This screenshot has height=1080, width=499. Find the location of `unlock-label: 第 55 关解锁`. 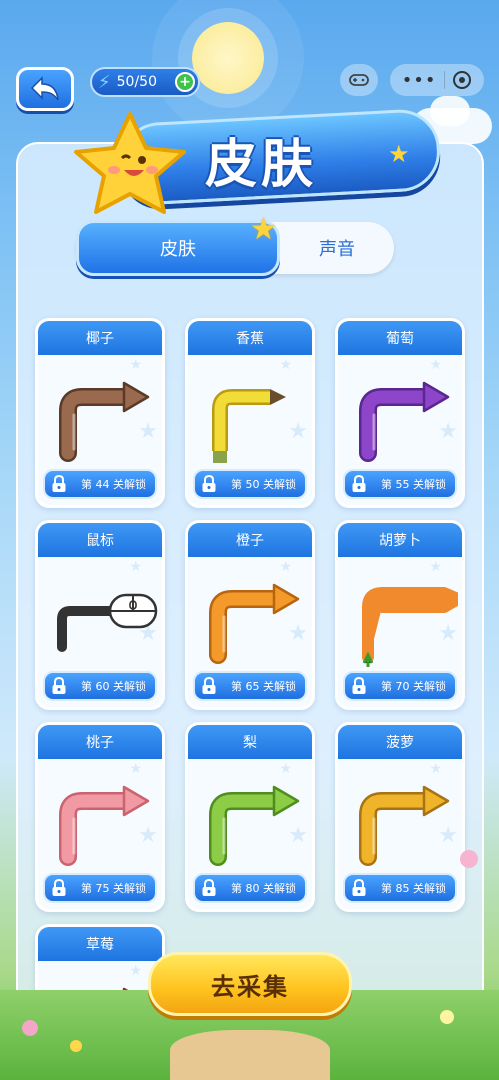

unlock-label: 第 55 关解锁 is located at coordinates (413, 484).